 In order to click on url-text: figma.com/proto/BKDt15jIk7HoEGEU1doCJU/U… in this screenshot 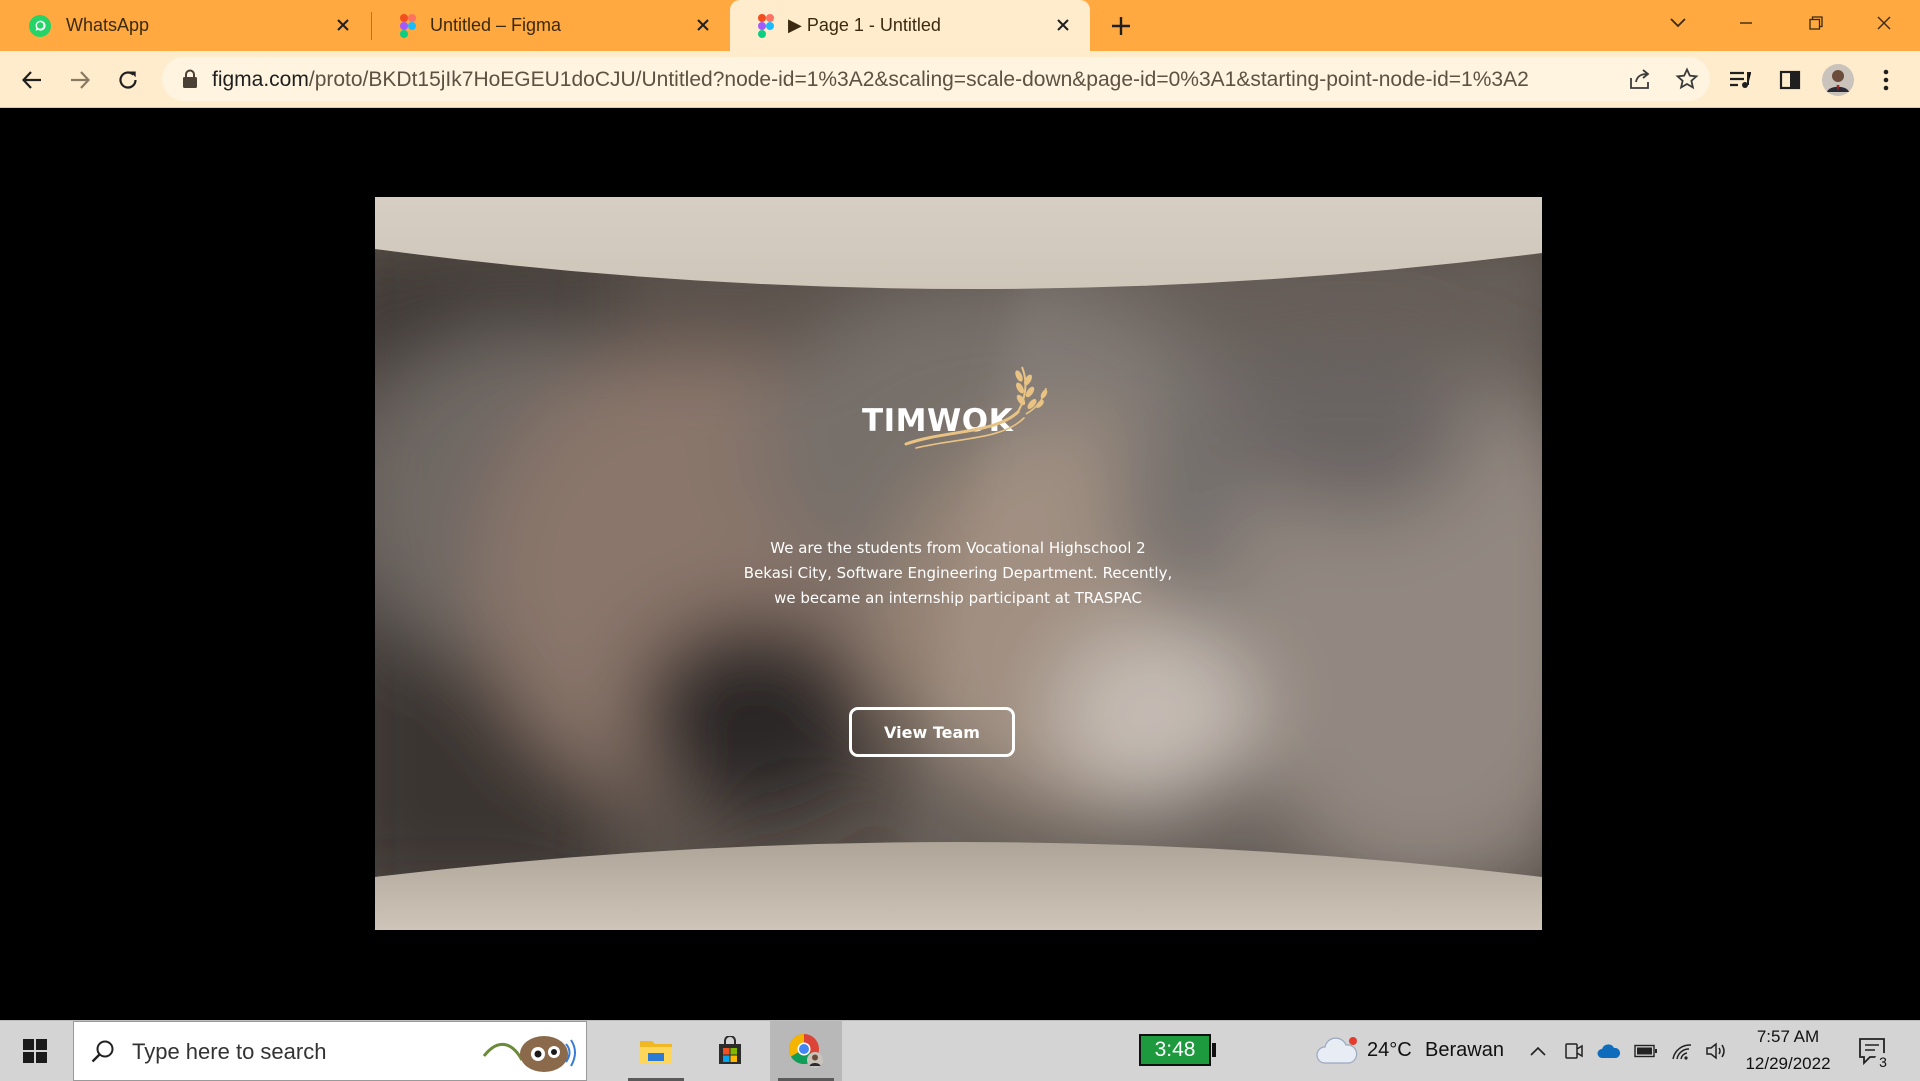, I will do `click(870, 80)`.